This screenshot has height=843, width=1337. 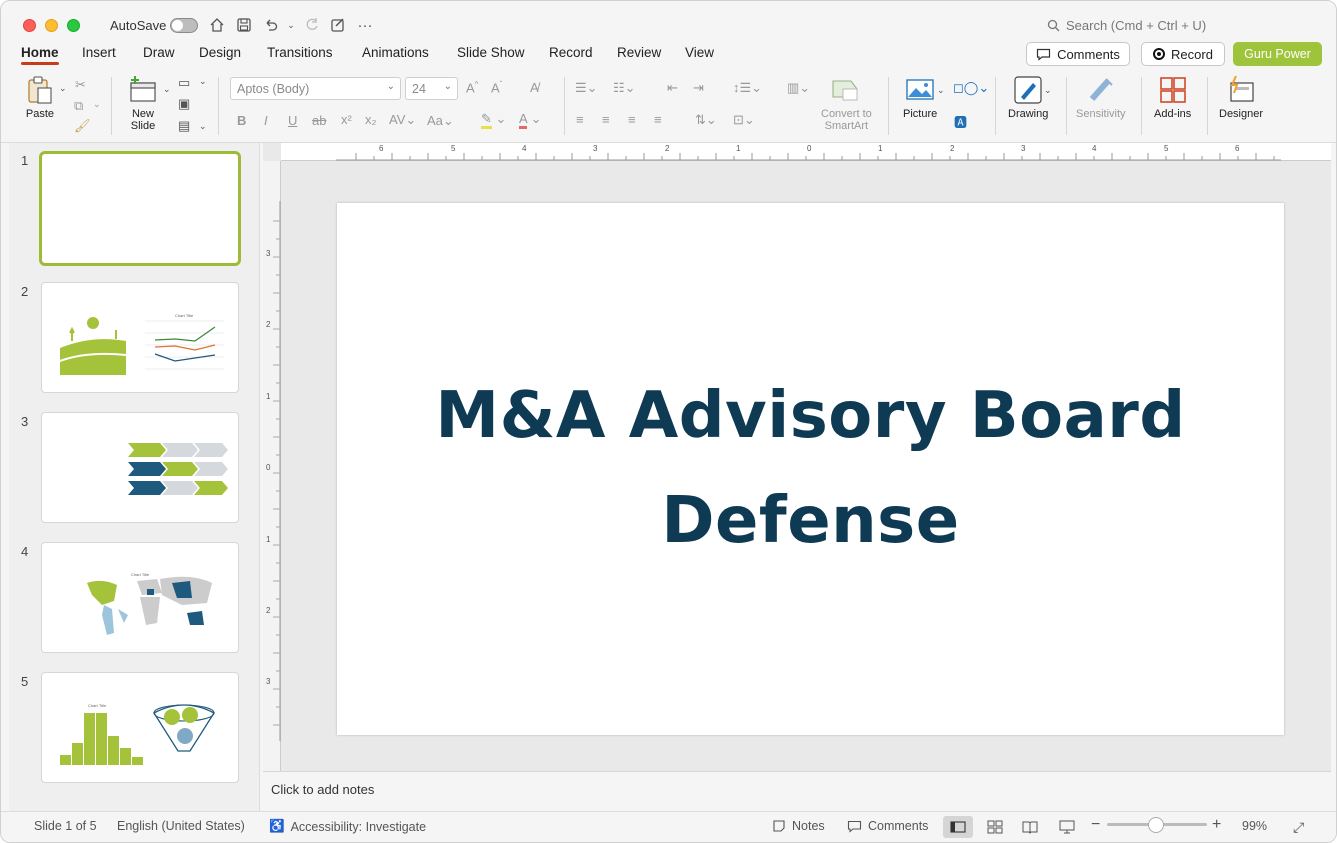 What do you see at coordinates (241, 120) in the screenshot?
I see `bold-icon: B` at bounding box center [241, 120].